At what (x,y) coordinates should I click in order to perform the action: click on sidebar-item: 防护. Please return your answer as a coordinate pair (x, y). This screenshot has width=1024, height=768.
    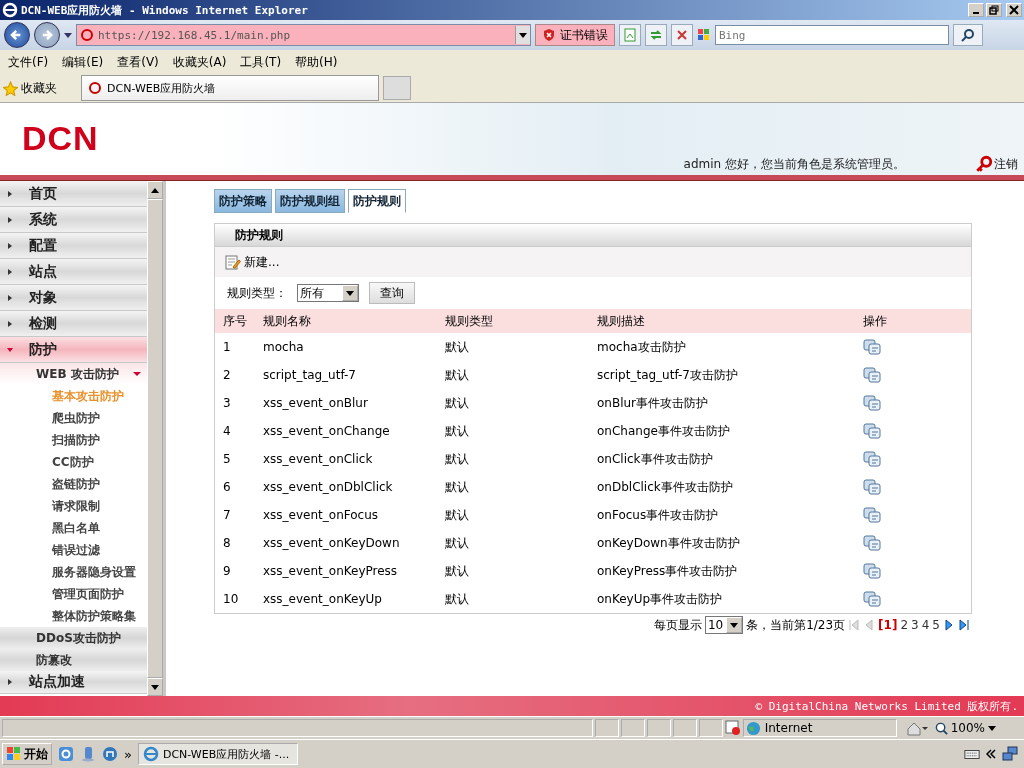
    Looking at the image, I should click on (73, 350).